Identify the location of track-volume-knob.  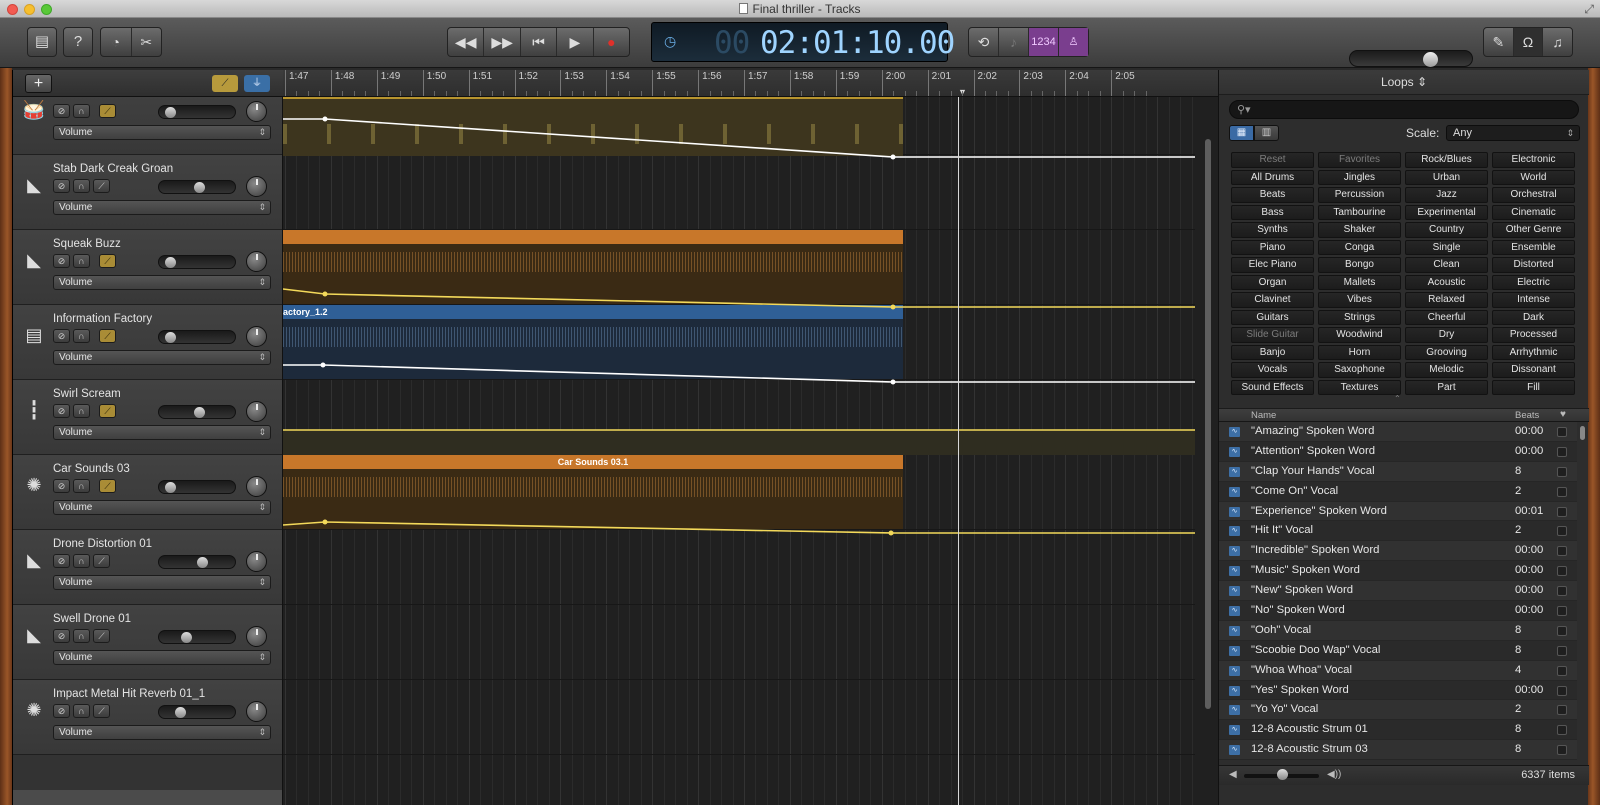
(202, 562).